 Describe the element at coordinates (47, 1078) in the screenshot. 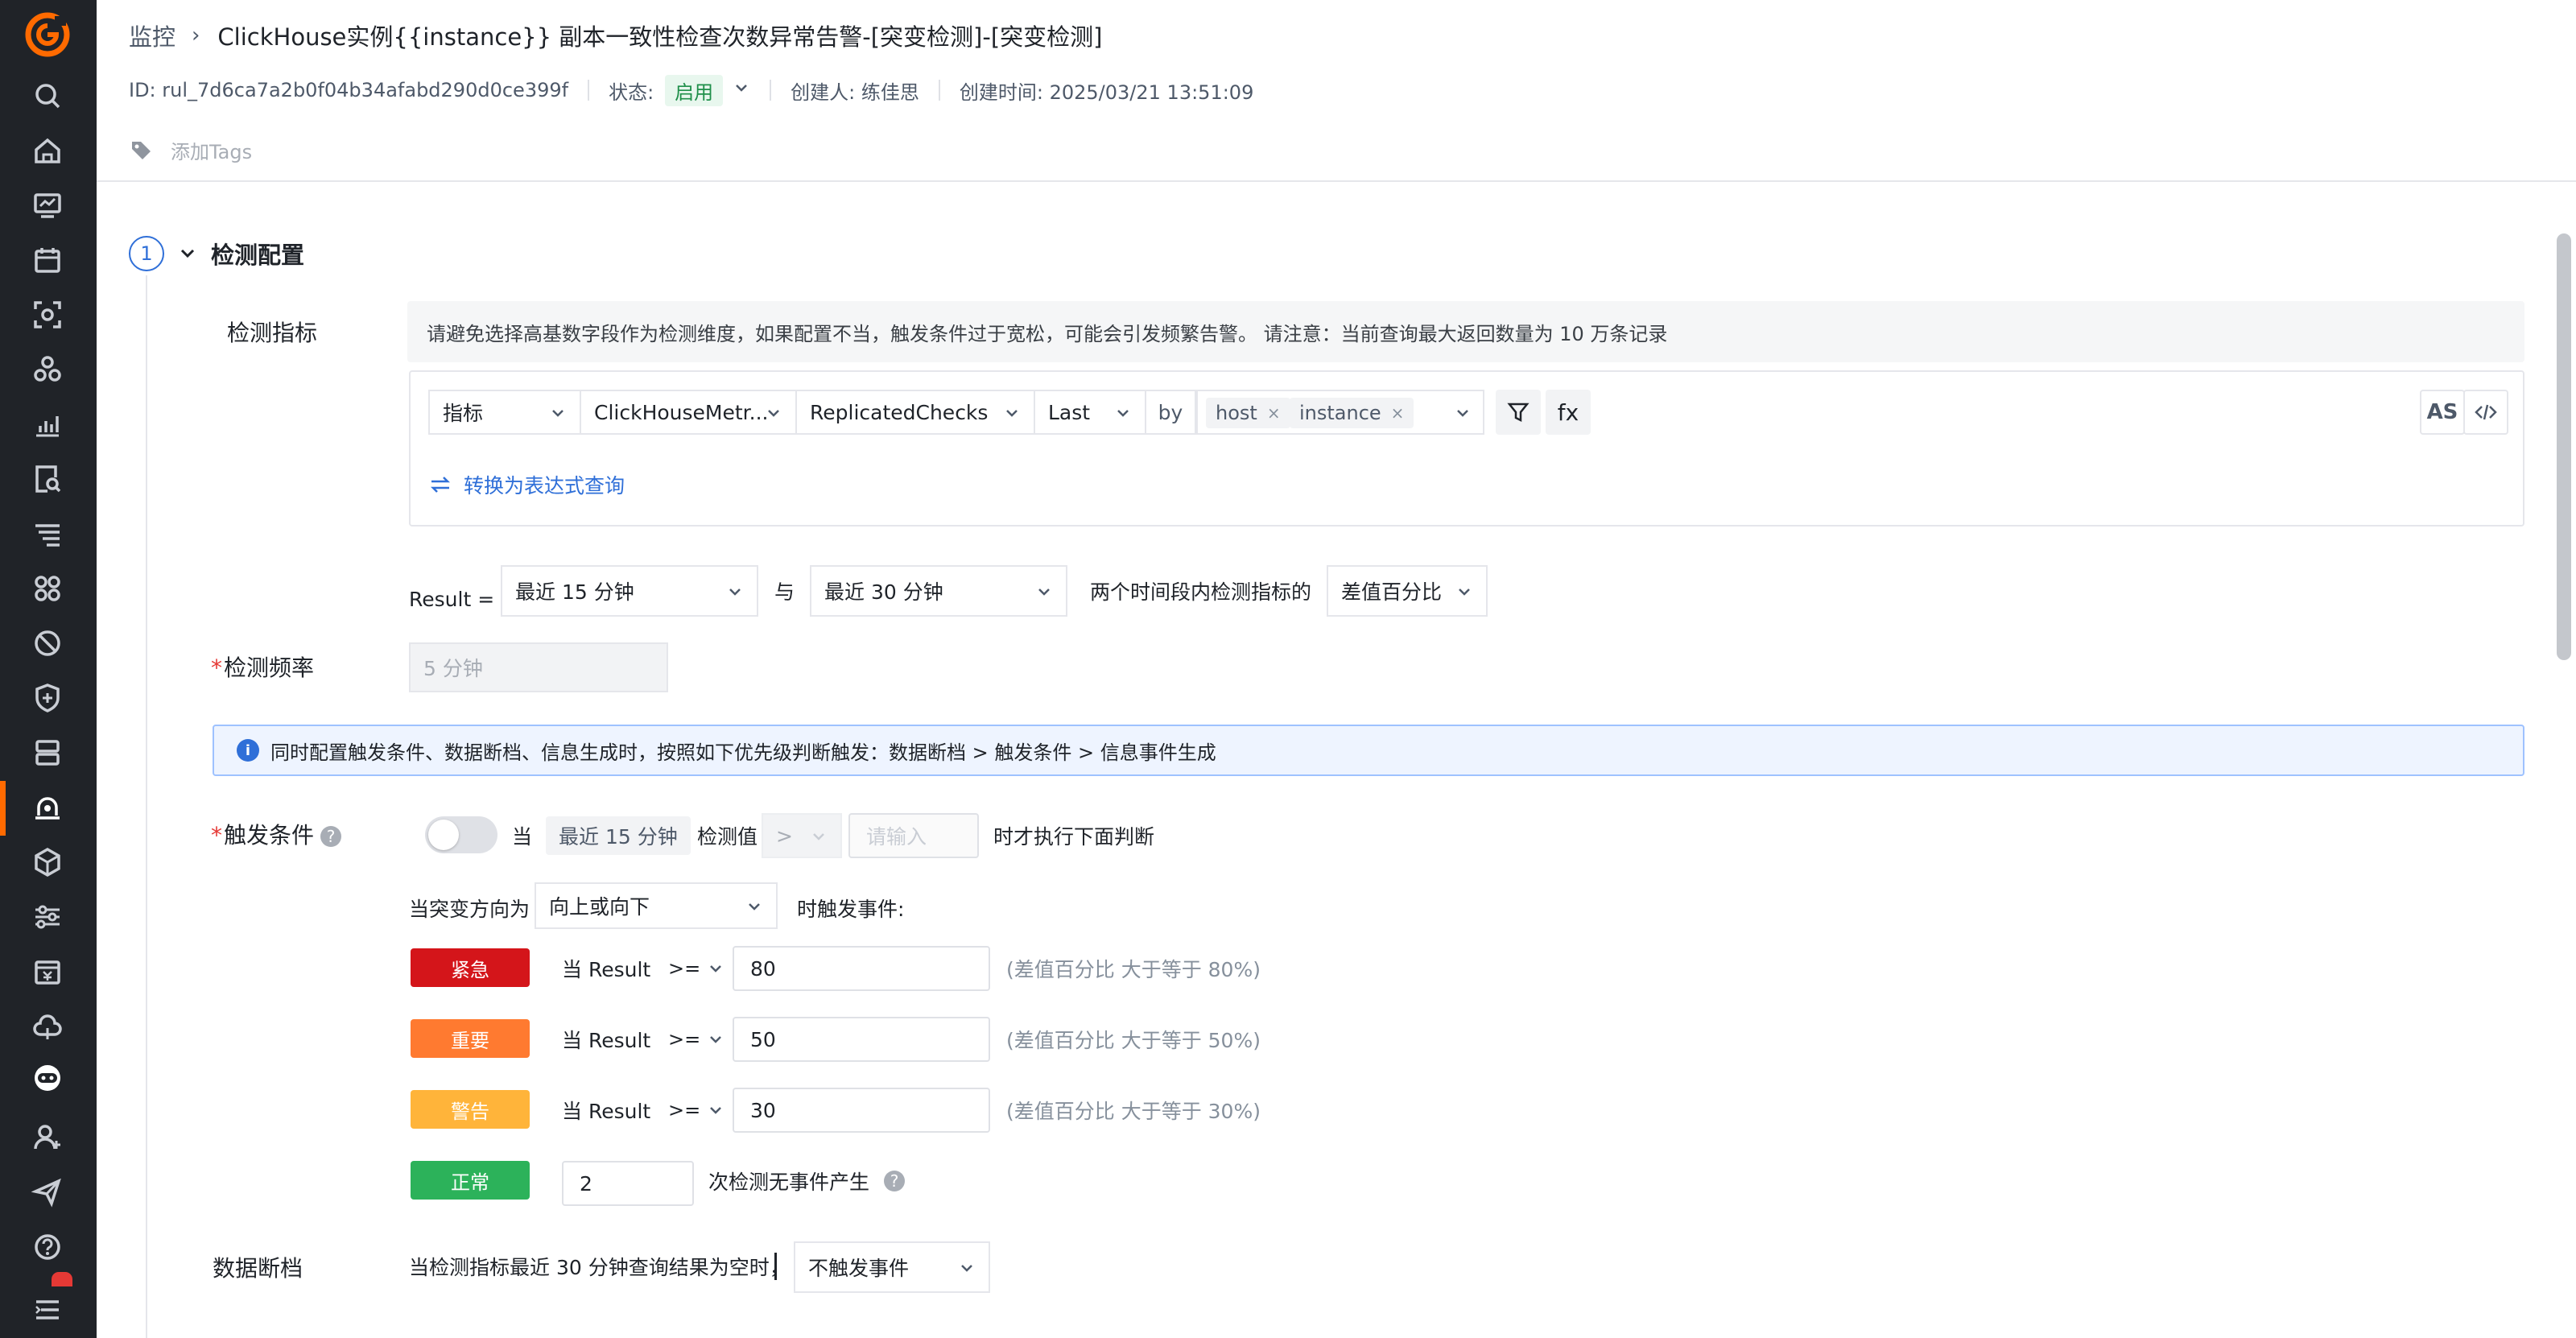

I see `robot-icon` at that location.